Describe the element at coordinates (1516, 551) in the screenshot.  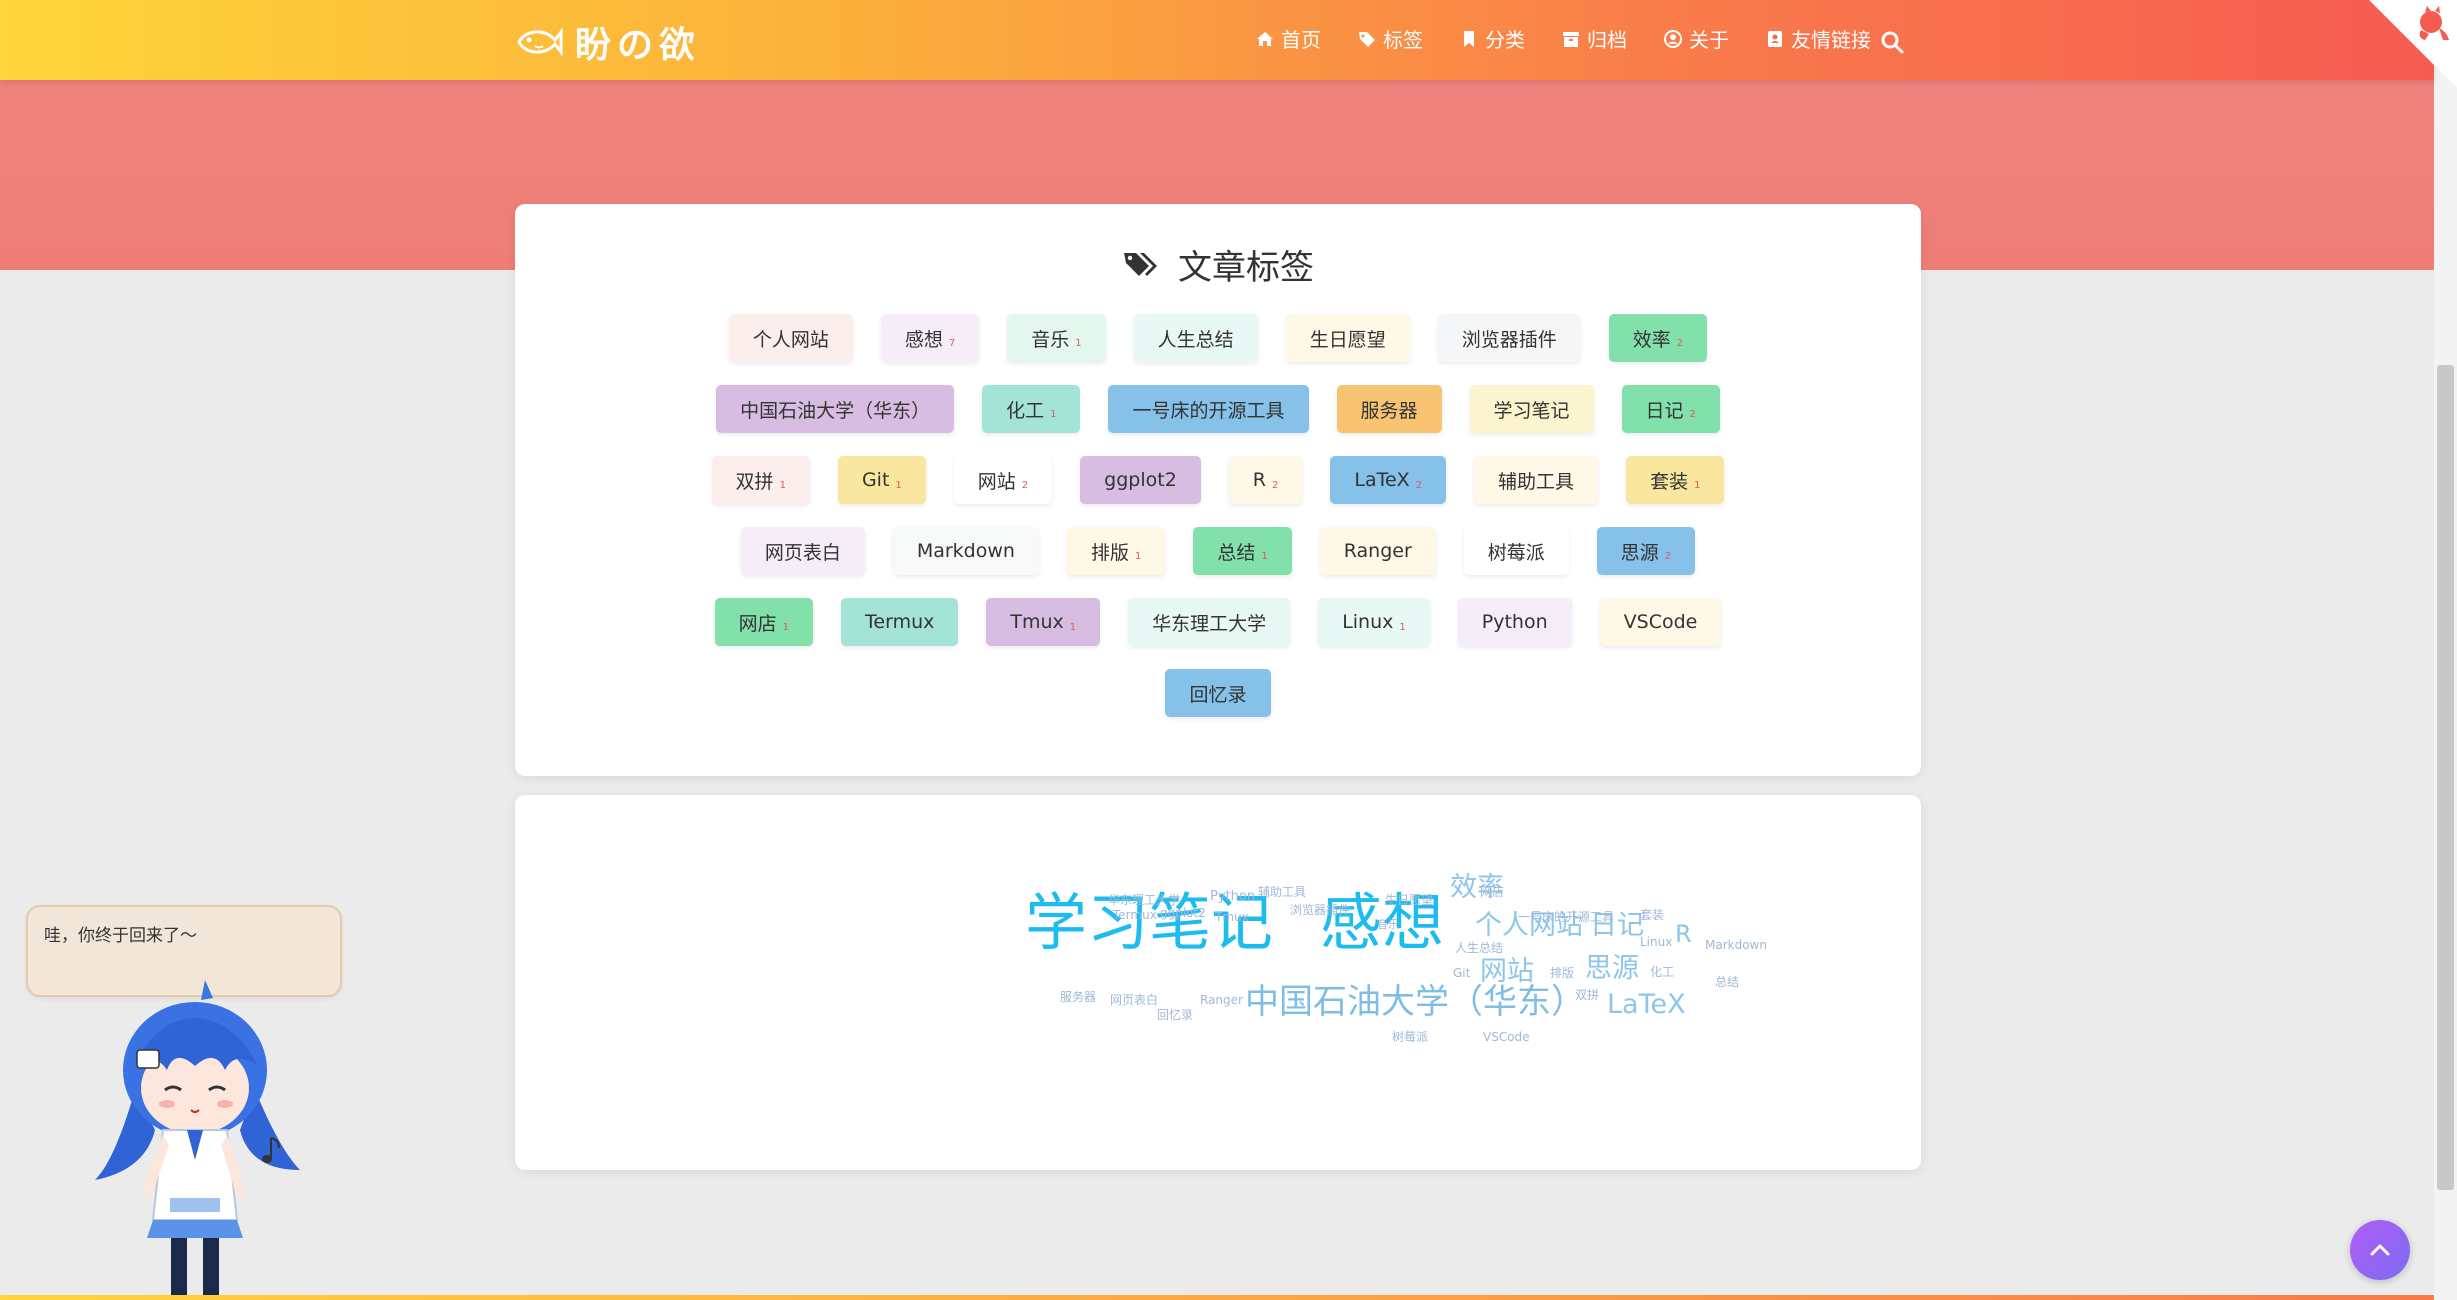
I see `tag-chip: 树莓派` at that location.